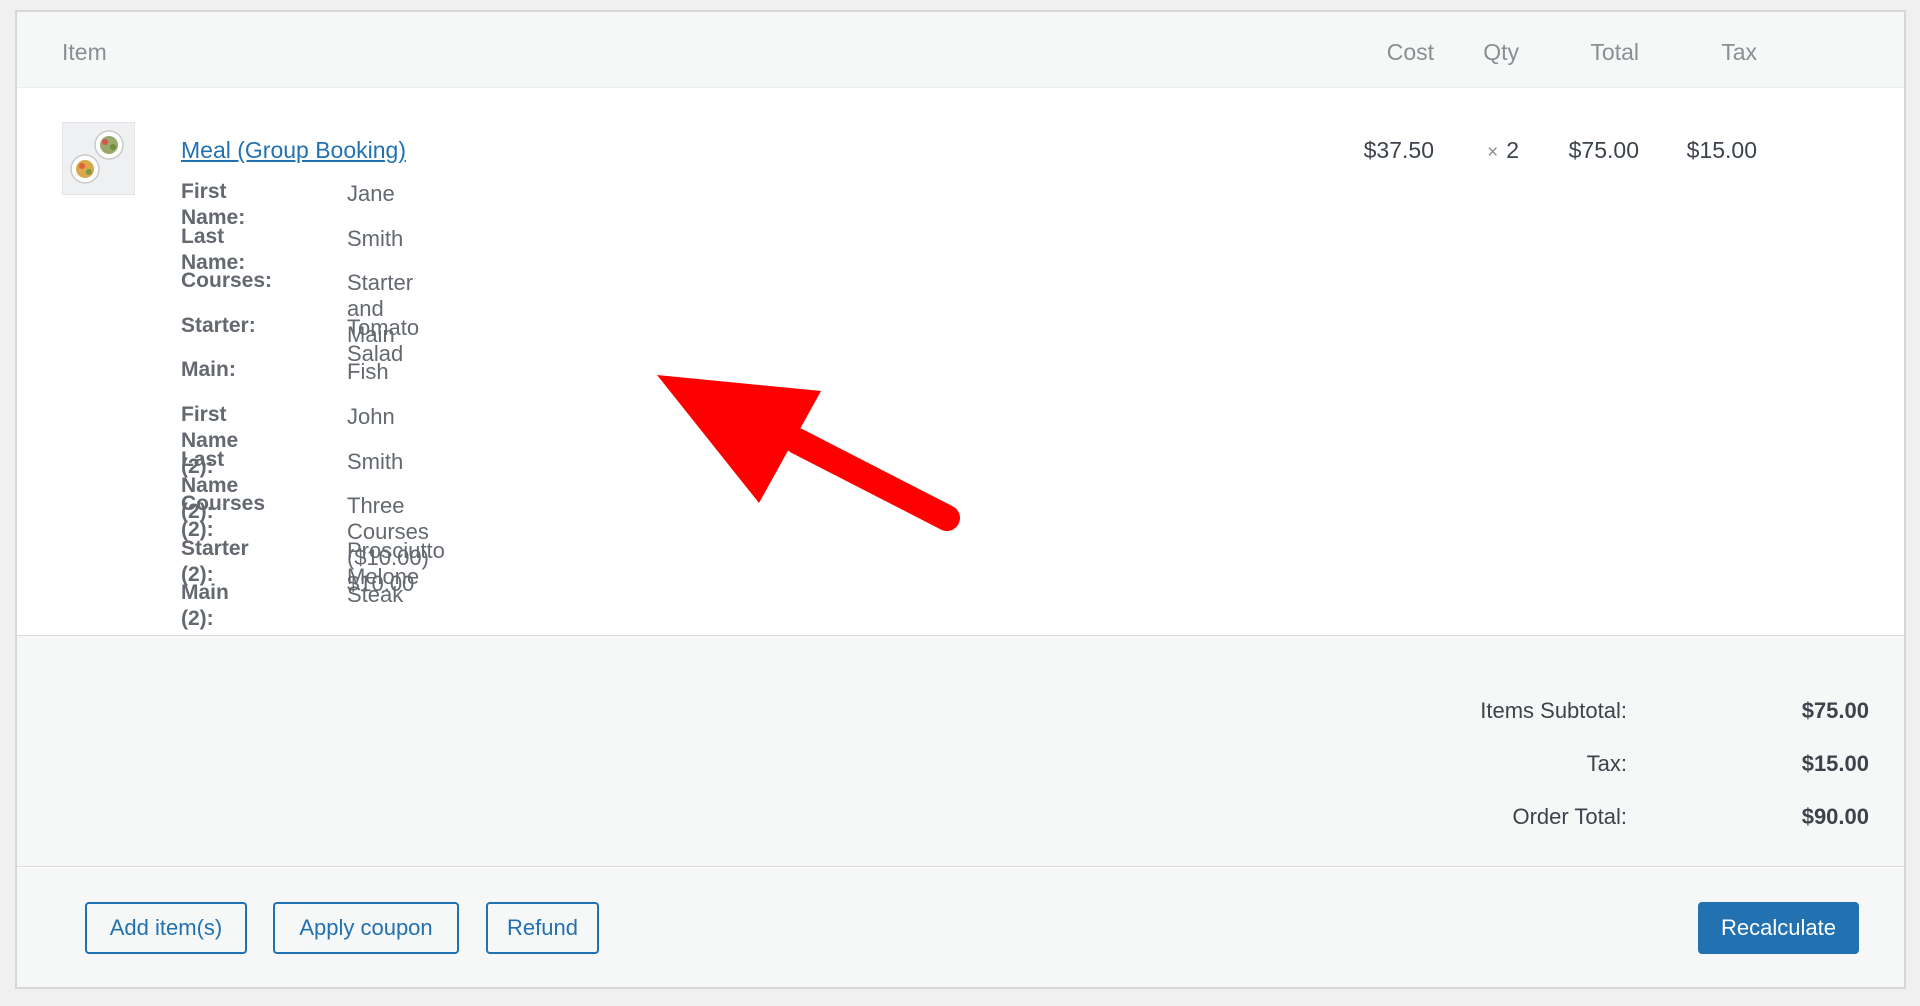 The width and height of the screenshot is (1920, 1006). I want to click on meal-plates-thumbnail-icon, so click(98, 158).